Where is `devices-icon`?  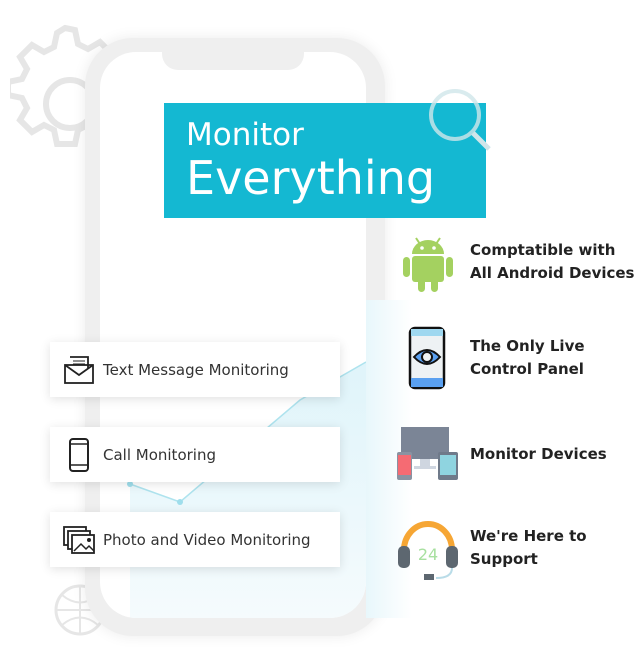 devices-icon is located at coordinates (427, 453).